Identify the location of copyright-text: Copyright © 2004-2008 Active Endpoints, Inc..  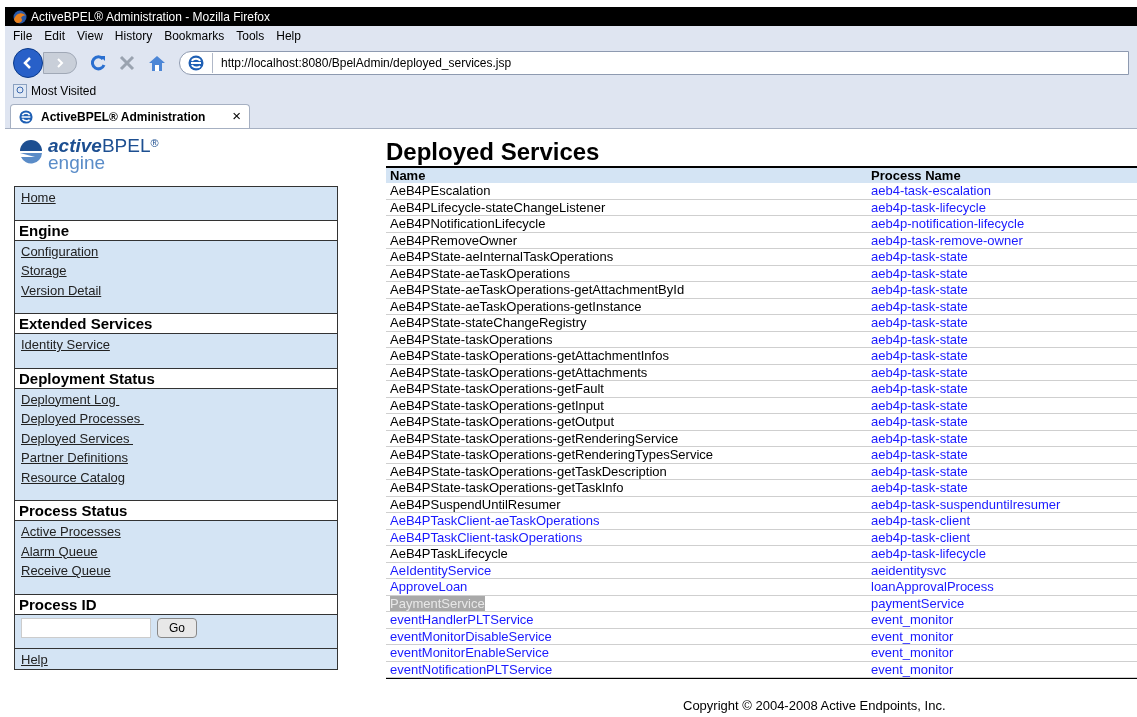
(814, 705).